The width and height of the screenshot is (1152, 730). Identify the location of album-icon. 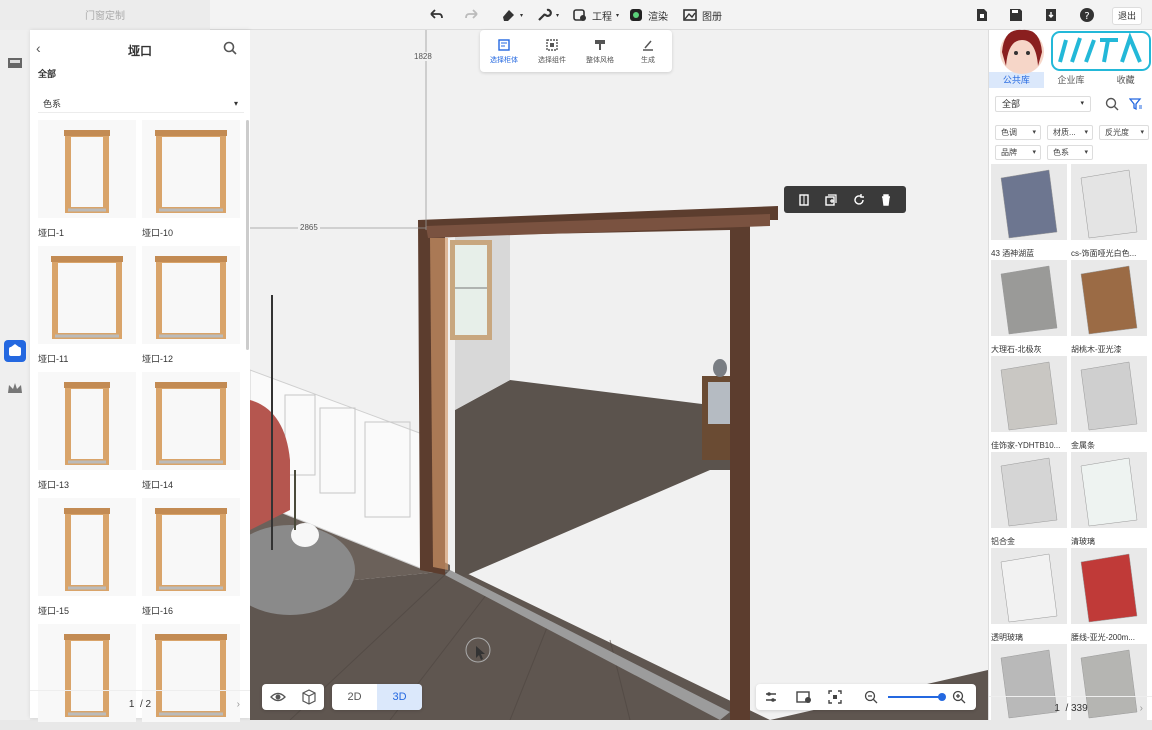
(690, 15).